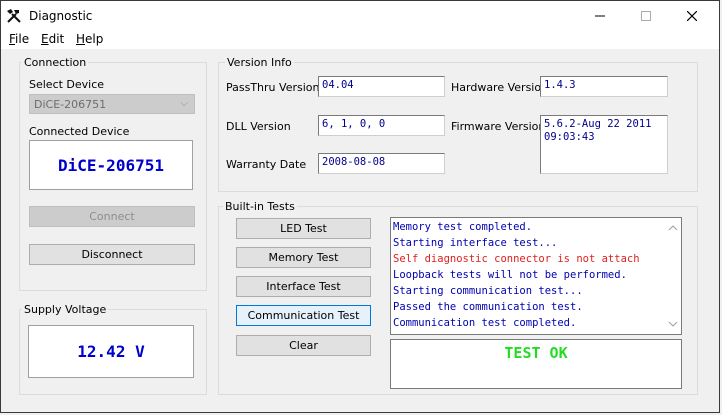 The width and height of the screenshot is (722, 415). I want to click on log-line: Passed the communication test., so click(488, 307).